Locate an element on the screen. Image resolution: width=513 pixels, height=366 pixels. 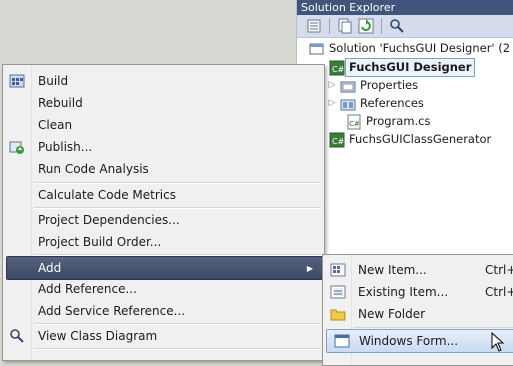
windows-form-icon is located at coordinates (342, 341).